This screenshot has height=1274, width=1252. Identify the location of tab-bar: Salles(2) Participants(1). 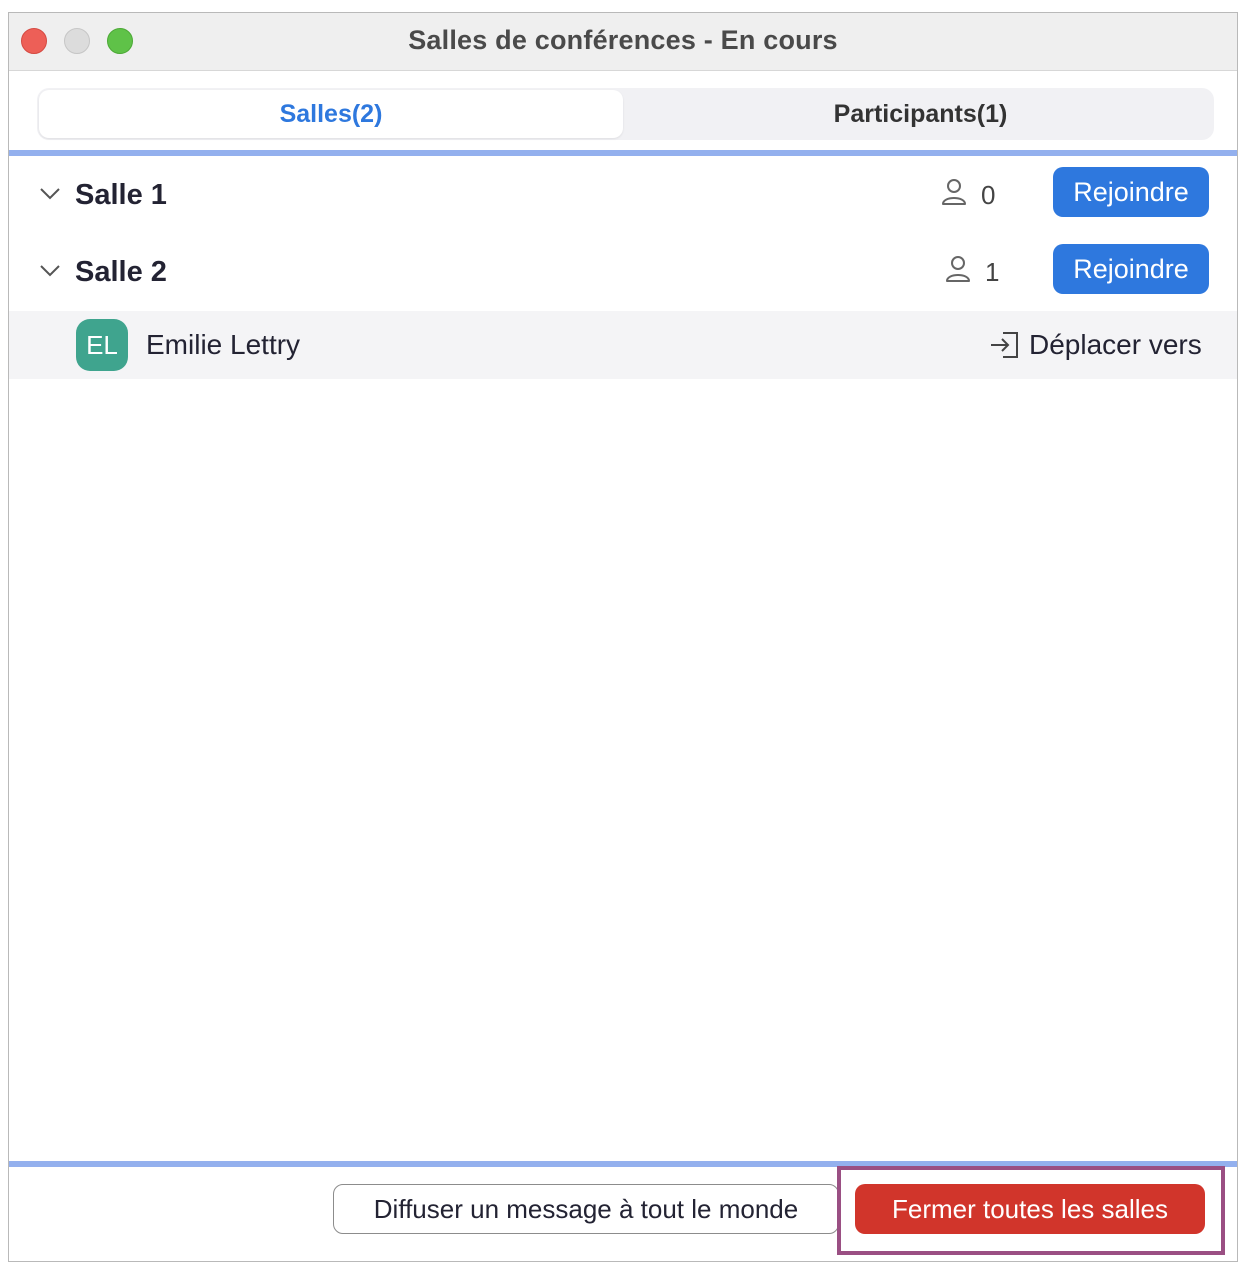
(625, 114).